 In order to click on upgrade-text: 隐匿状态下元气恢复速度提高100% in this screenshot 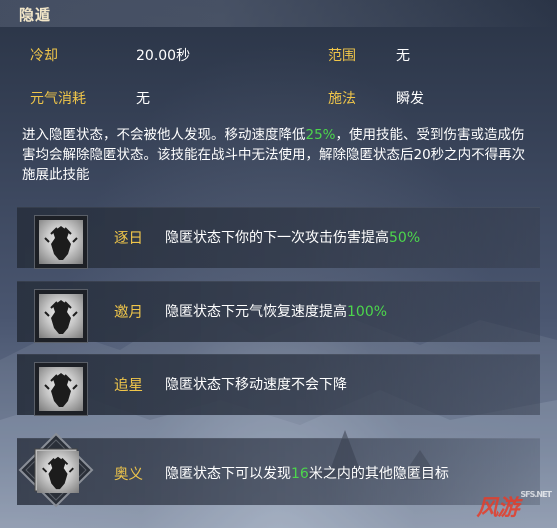, I will do `click(276, 311)`.